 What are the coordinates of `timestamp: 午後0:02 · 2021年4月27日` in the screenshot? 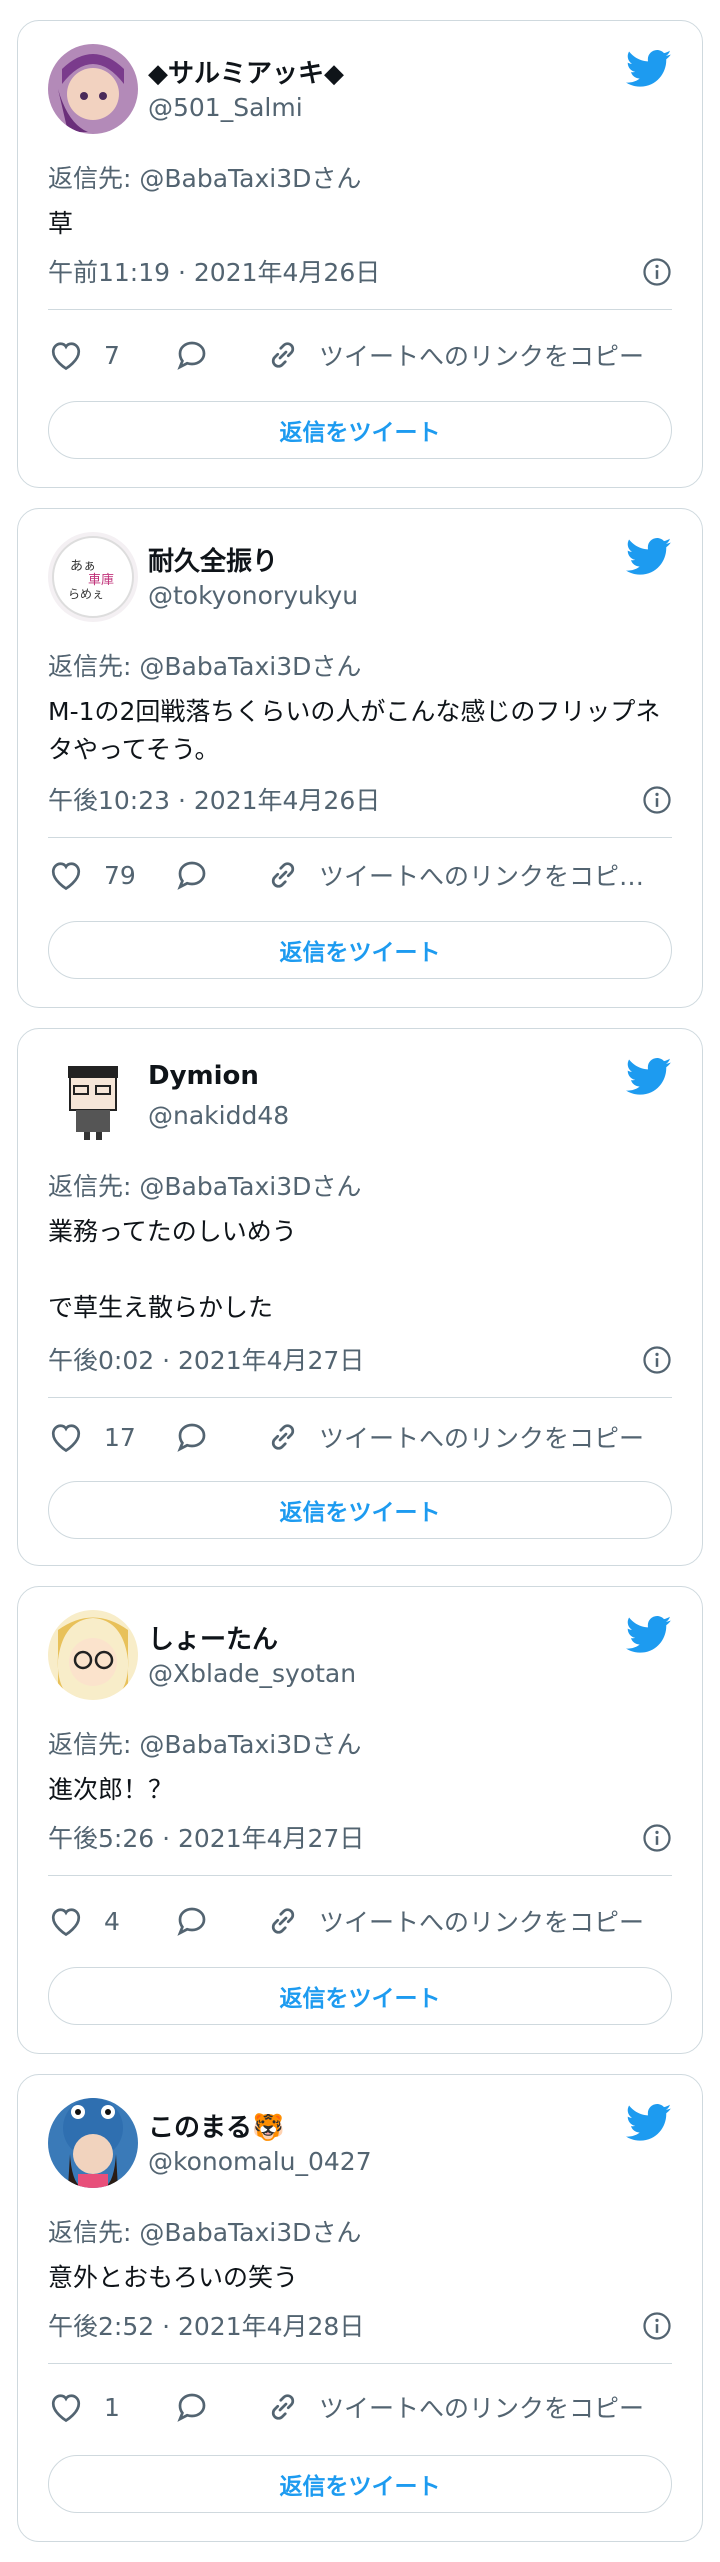 It's located at (206, 1359).